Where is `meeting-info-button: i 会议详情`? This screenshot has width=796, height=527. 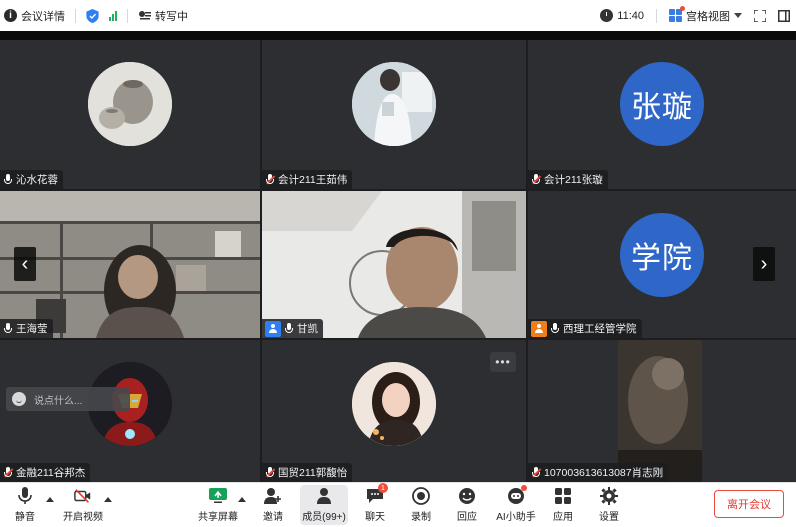 meeting-info-button: i 会议详情 is located at coordinates (34, 16).